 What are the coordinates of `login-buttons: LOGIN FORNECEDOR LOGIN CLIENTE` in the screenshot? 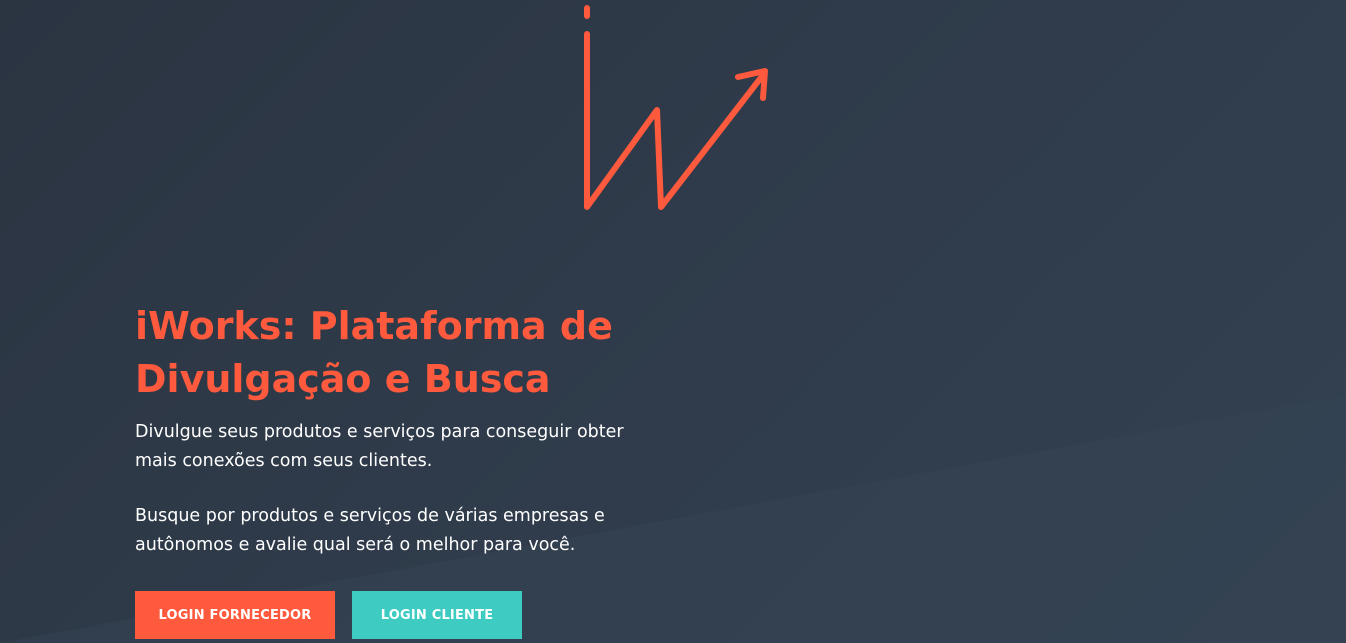 It's located at (328, 615).